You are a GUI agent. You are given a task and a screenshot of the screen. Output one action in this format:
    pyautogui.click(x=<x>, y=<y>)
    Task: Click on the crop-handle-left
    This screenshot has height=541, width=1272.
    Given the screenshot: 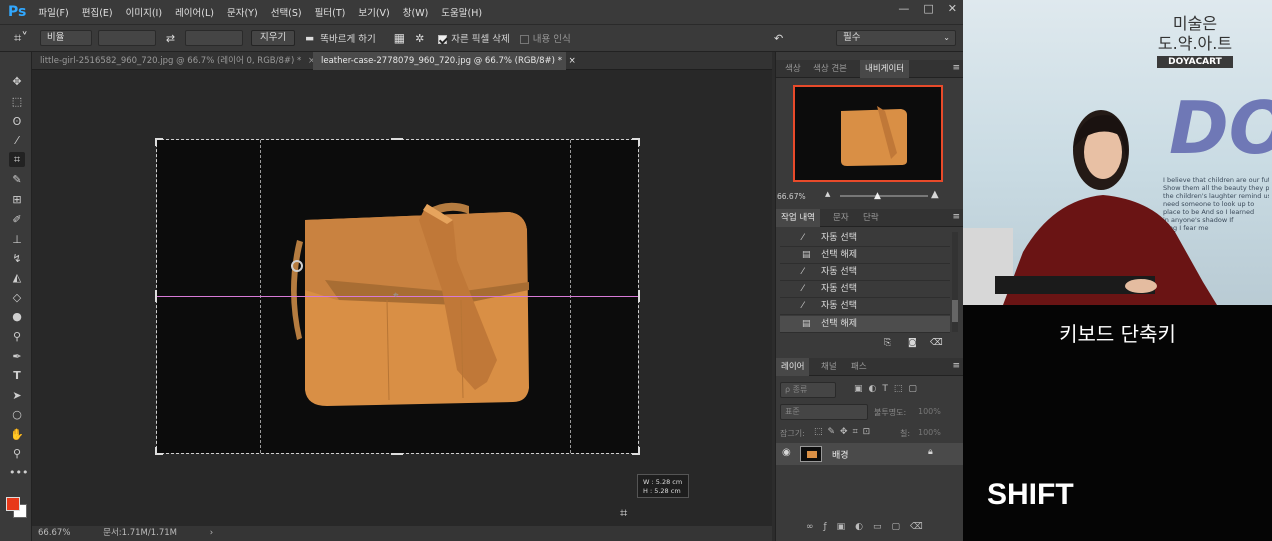 What is the action you would take?
    pyautogui.click(x=156, y=296)
    